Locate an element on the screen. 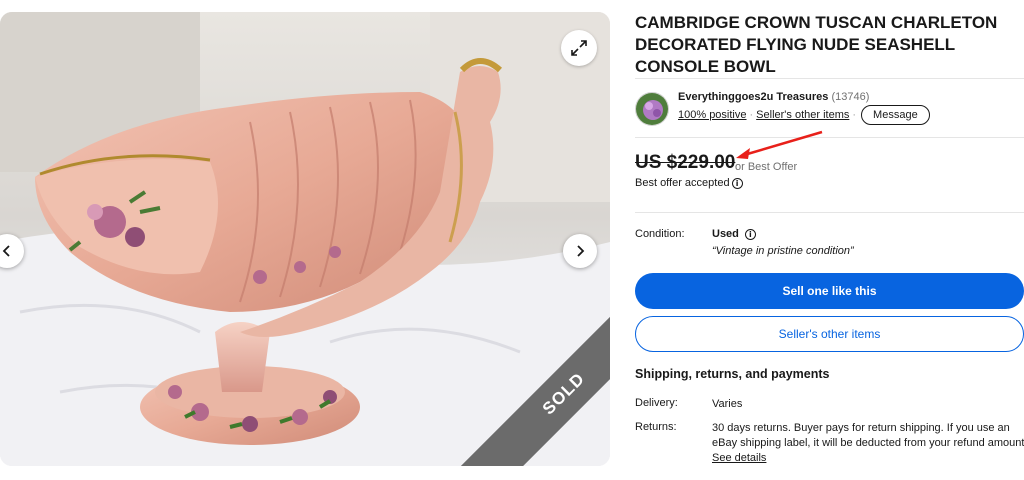 The image size is (1024, 480). seller-other-items-link: Seller's other items is located at coordinates (802, 115).